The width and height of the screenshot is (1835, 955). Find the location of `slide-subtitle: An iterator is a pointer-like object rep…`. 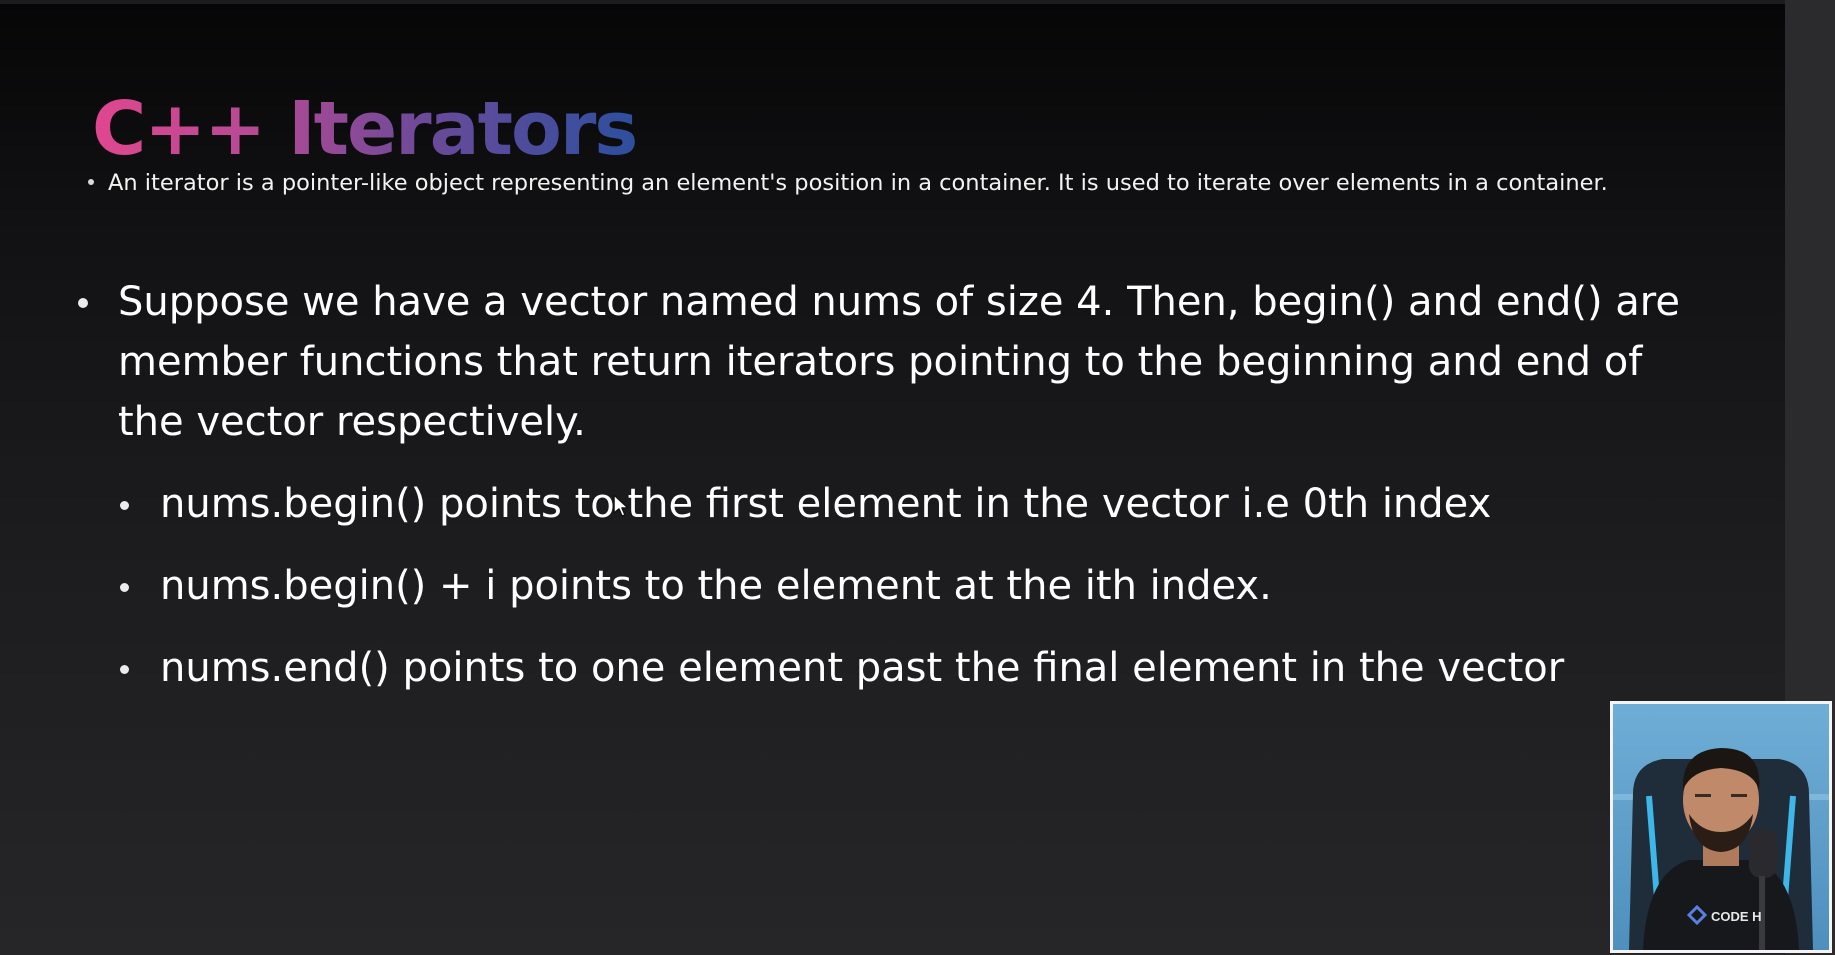

slide-subtitle: An iterator is a pointer-like object rep… is located at coordinates (933, 183).